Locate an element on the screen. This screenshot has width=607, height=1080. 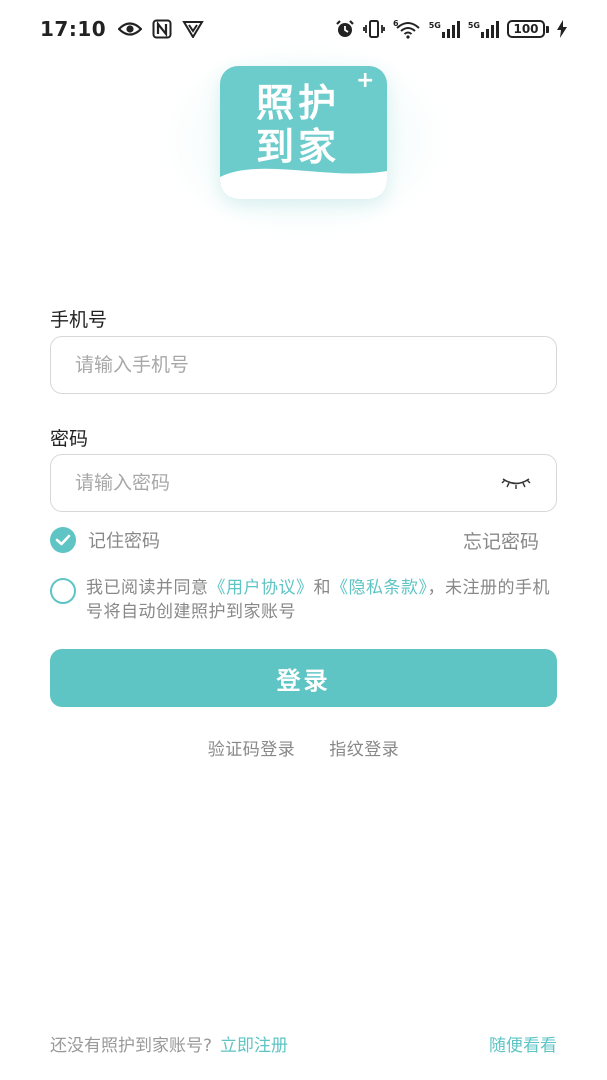
vibrate-icon is located at coordinates (373, 29).